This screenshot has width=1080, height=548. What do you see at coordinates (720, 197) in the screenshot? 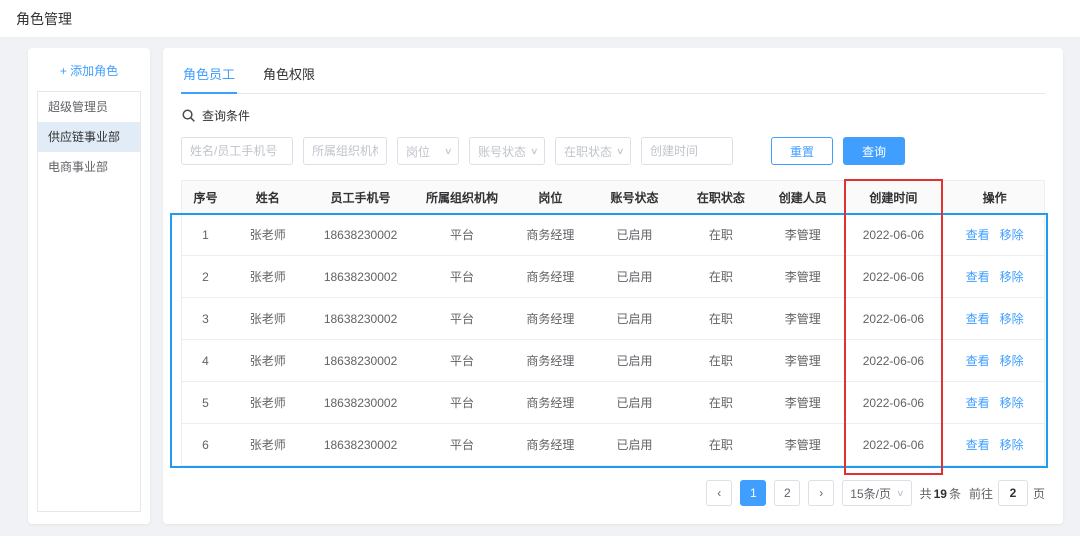
I see `column-header: 在职状态` at bounding box center [720, 197].